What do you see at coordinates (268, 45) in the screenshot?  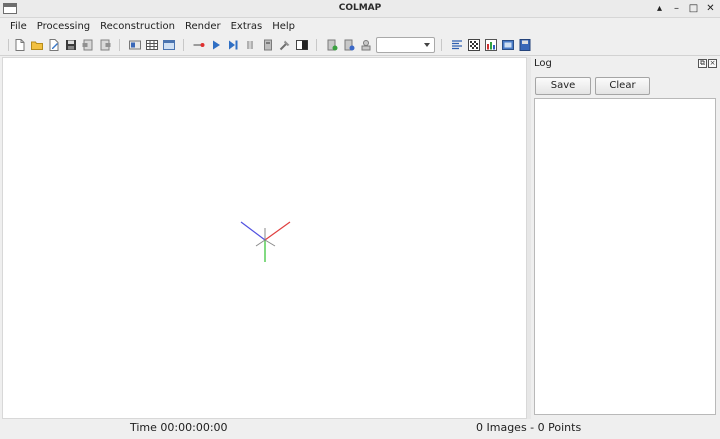 I see `reconstruction-reset-icon` at bounding box center [268, 45].